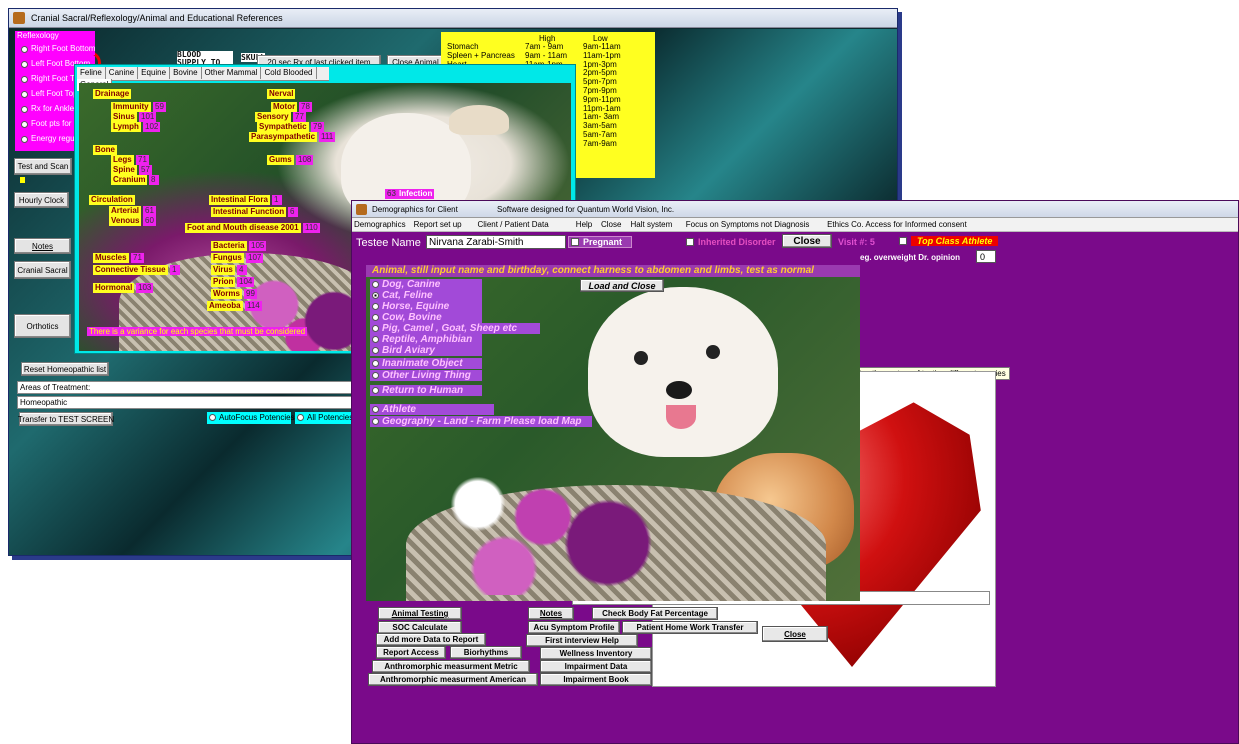 Image resolution: width=1239 pixels, height=744 pixels. I want to click on button-first-interview: First interview Help, so click(582, 640).